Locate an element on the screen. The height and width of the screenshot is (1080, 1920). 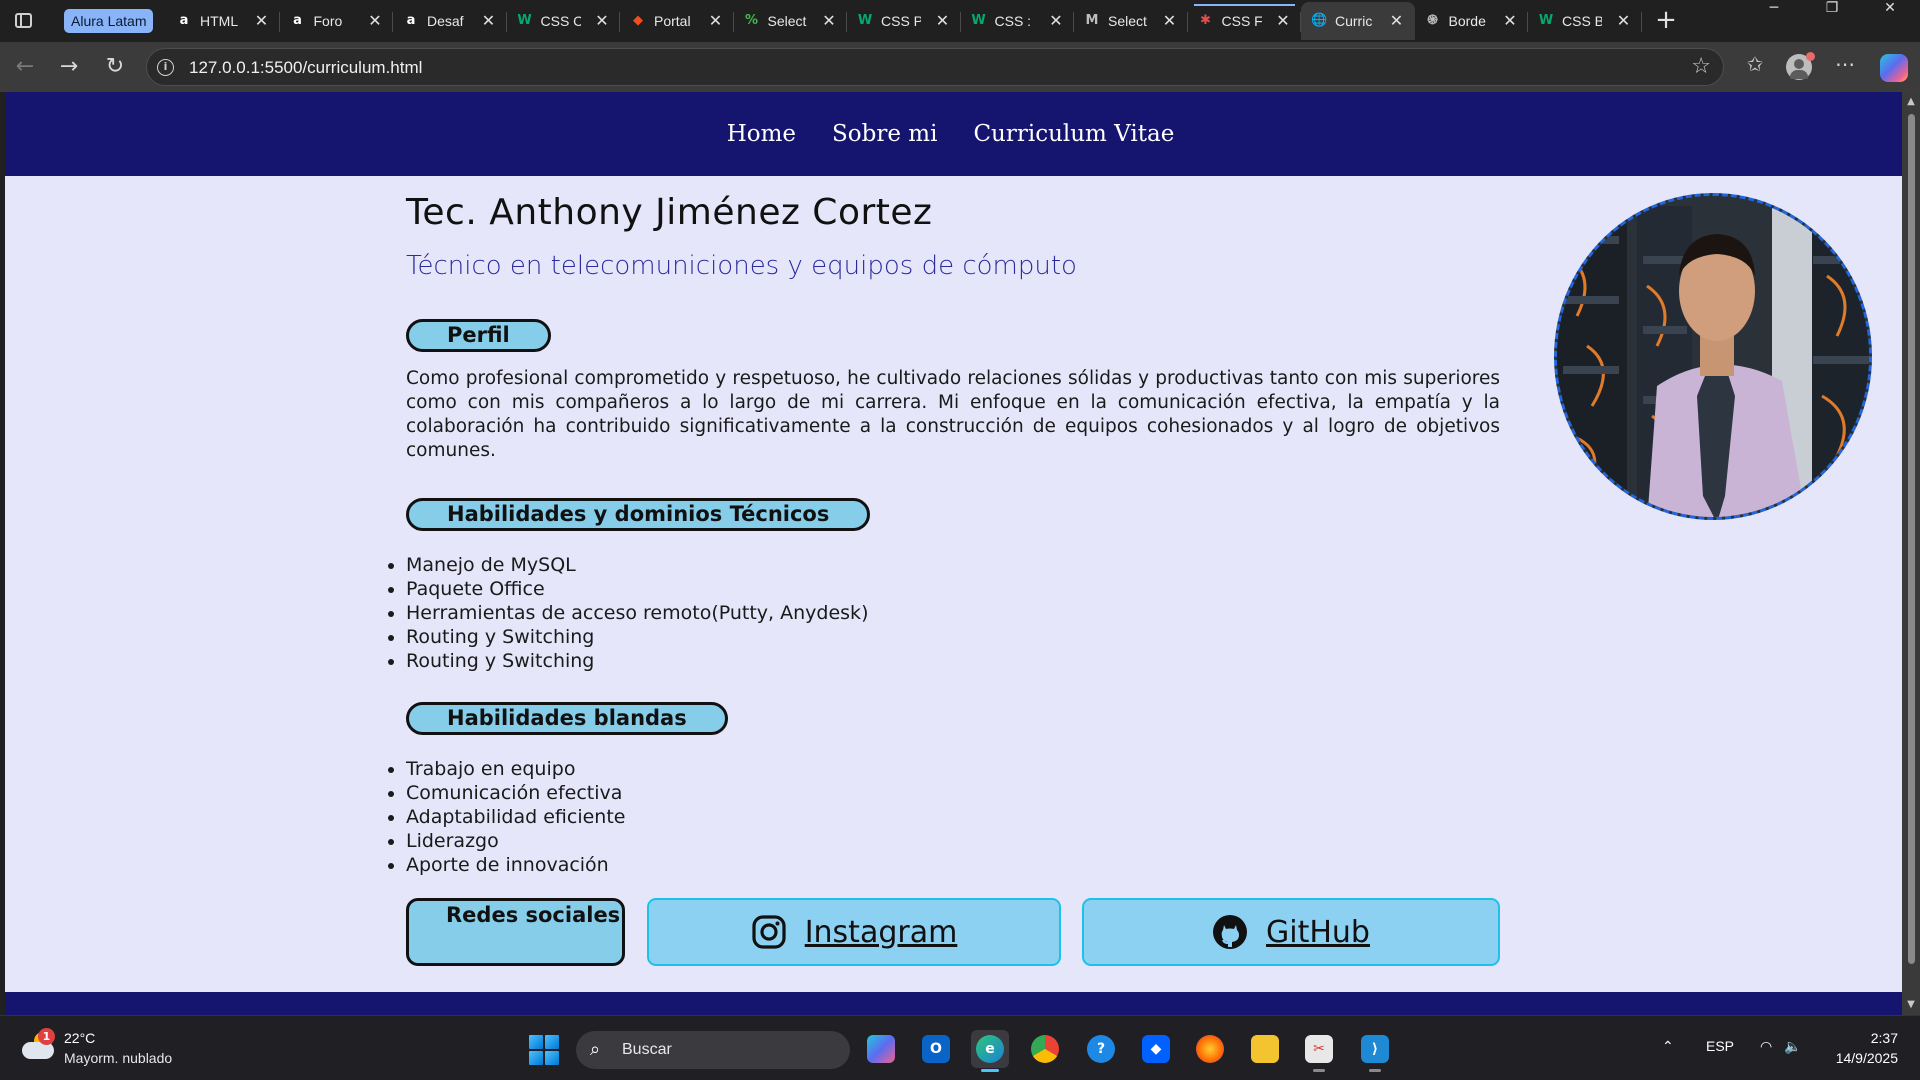
address-bar: i 127.0.0.1:5500/curriculum.html ☆ is located at coordinates (935, 67).